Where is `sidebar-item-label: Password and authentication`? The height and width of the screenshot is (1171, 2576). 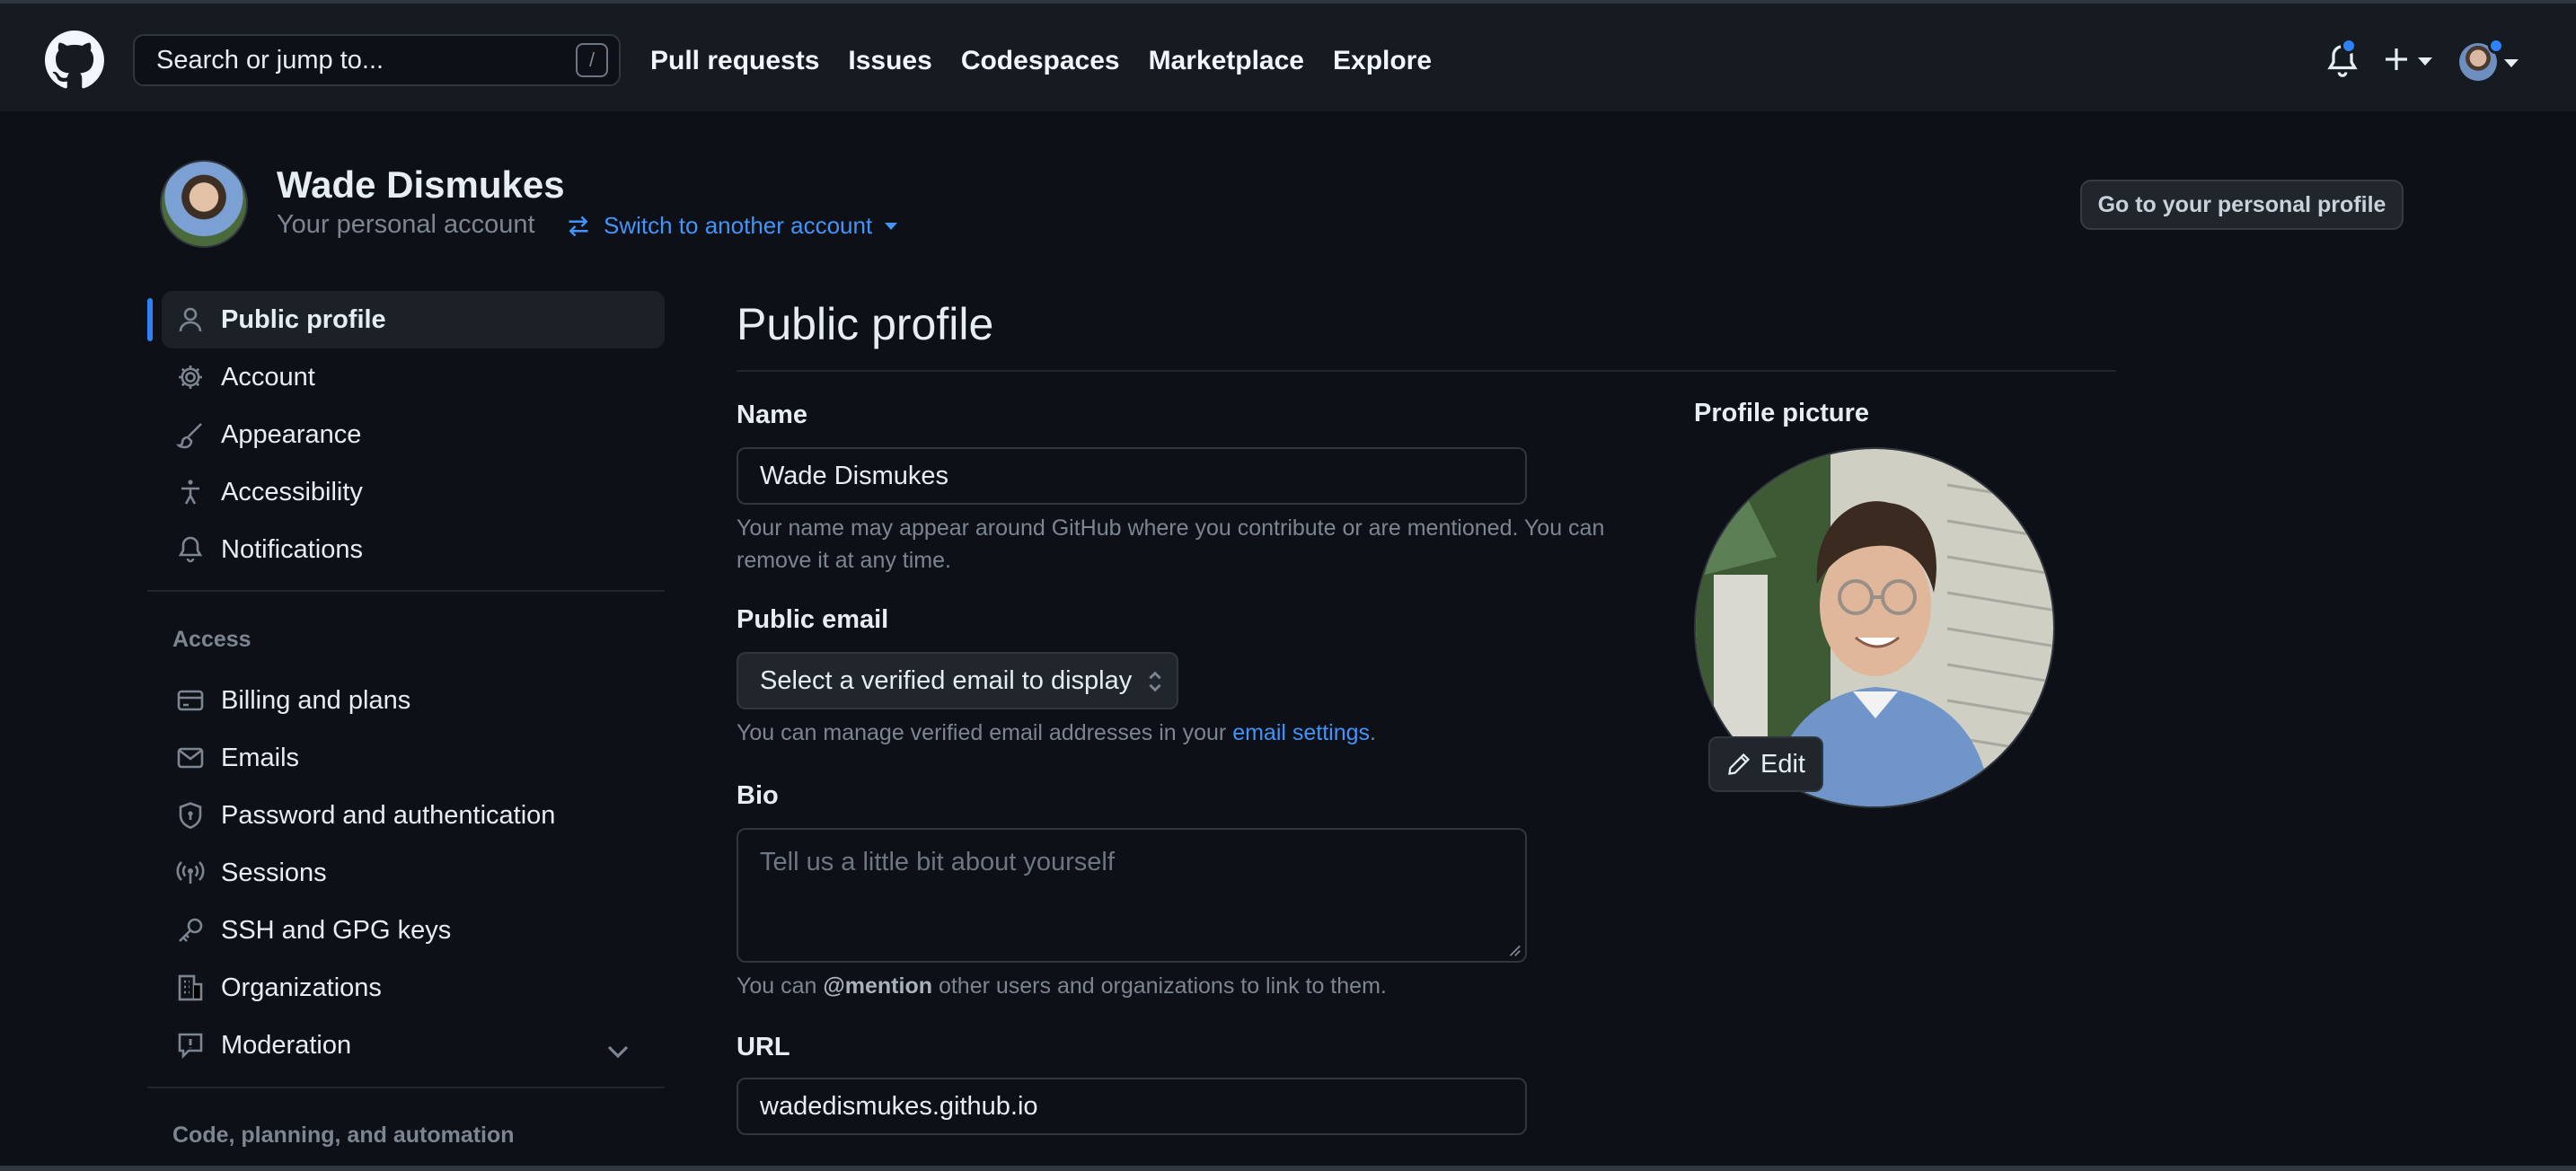
sidebar-item-label: Password and authentication is located at coordinates (388, 815).